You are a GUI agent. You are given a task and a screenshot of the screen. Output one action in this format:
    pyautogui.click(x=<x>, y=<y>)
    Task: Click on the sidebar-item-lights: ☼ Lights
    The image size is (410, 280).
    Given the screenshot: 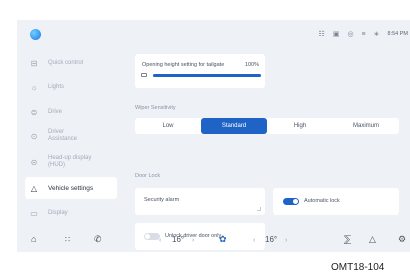 What is the action you would take?
    pyautogui.click(x=71, y=87)
    